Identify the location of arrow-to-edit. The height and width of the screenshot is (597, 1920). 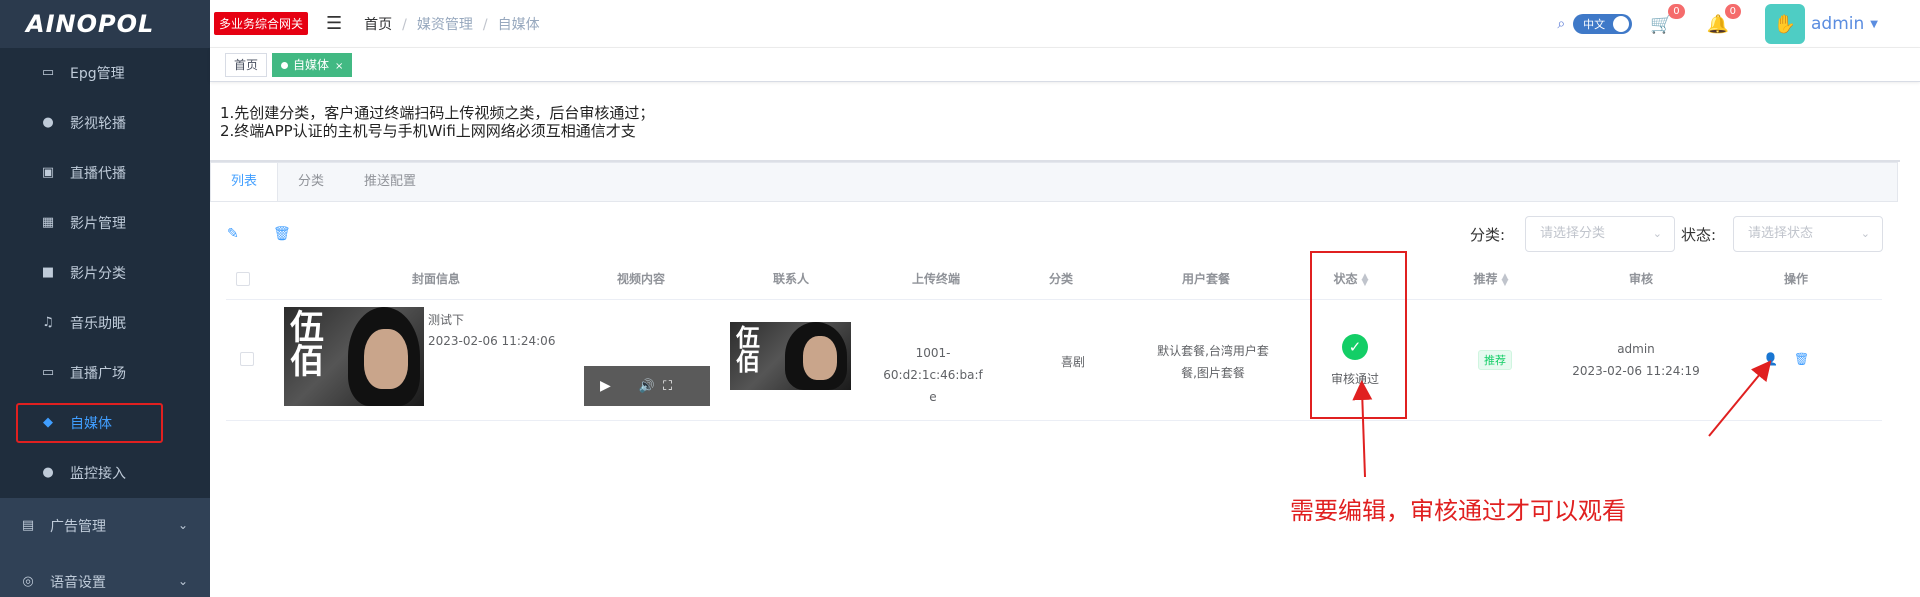
(1740, 398).